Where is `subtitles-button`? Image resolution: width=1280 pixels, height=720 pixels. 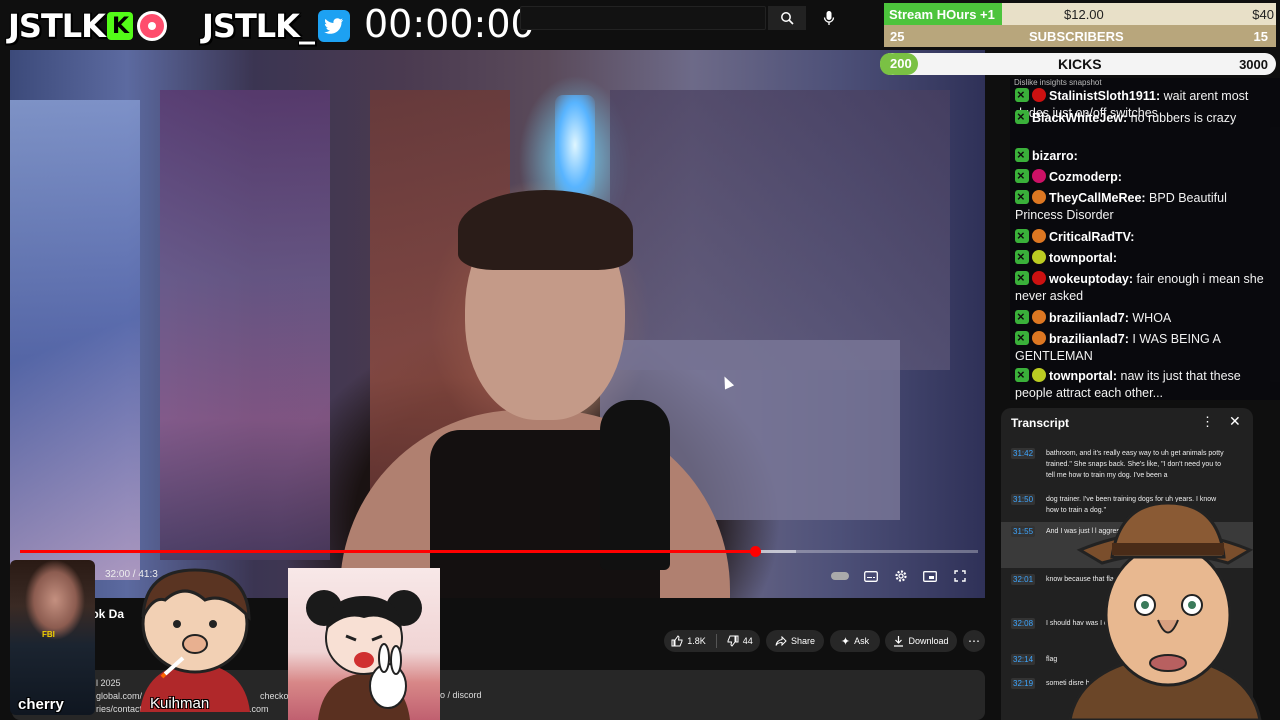 subtitles-button is located at coordinates (871, 576).